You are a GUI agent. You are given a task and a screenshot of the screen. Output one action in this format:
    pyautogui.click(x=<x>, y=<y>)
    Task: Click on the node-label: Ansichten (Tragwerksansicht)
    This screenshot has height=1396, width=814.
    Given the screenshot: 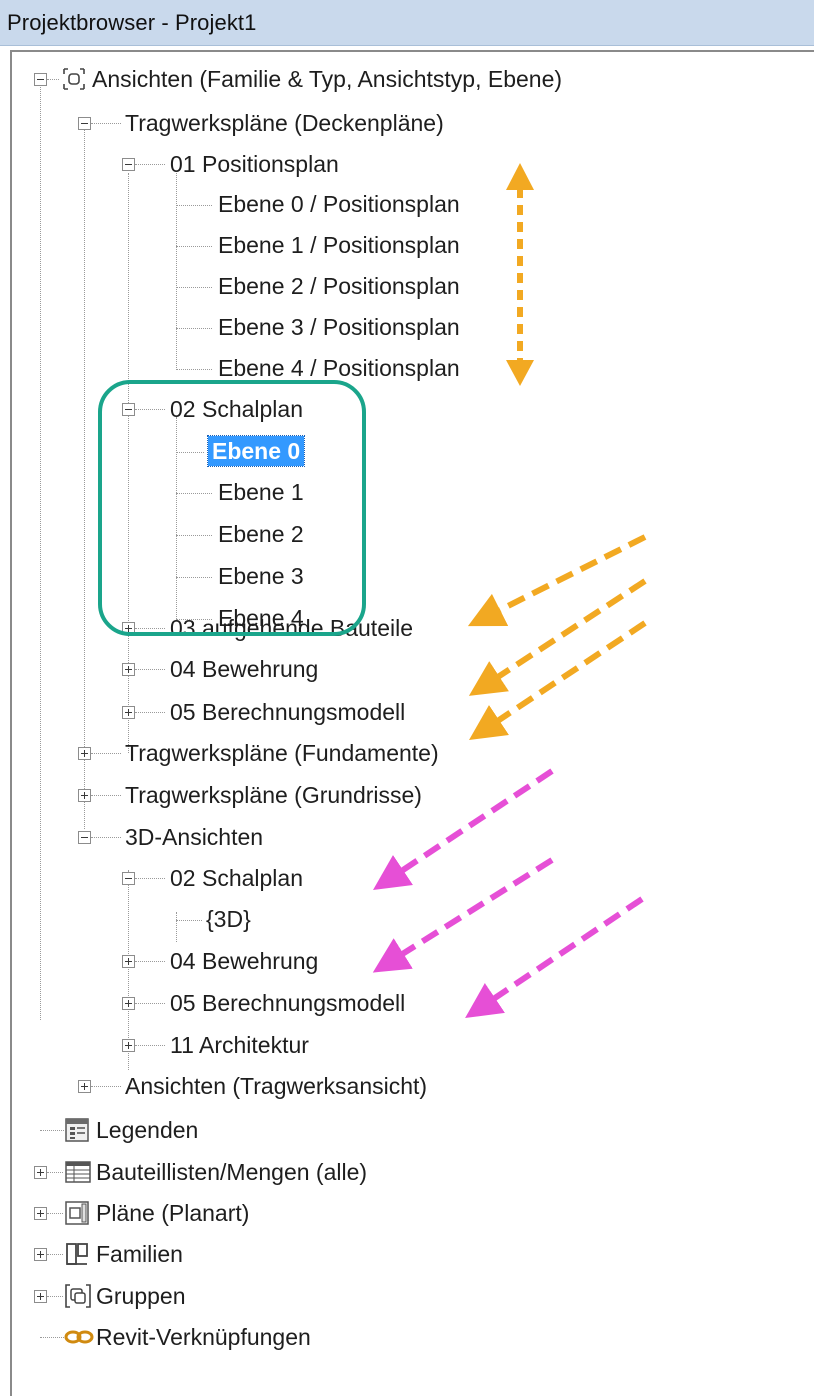 What is the action you would take?
    pyautogui.click(x=276, y=1086)
    